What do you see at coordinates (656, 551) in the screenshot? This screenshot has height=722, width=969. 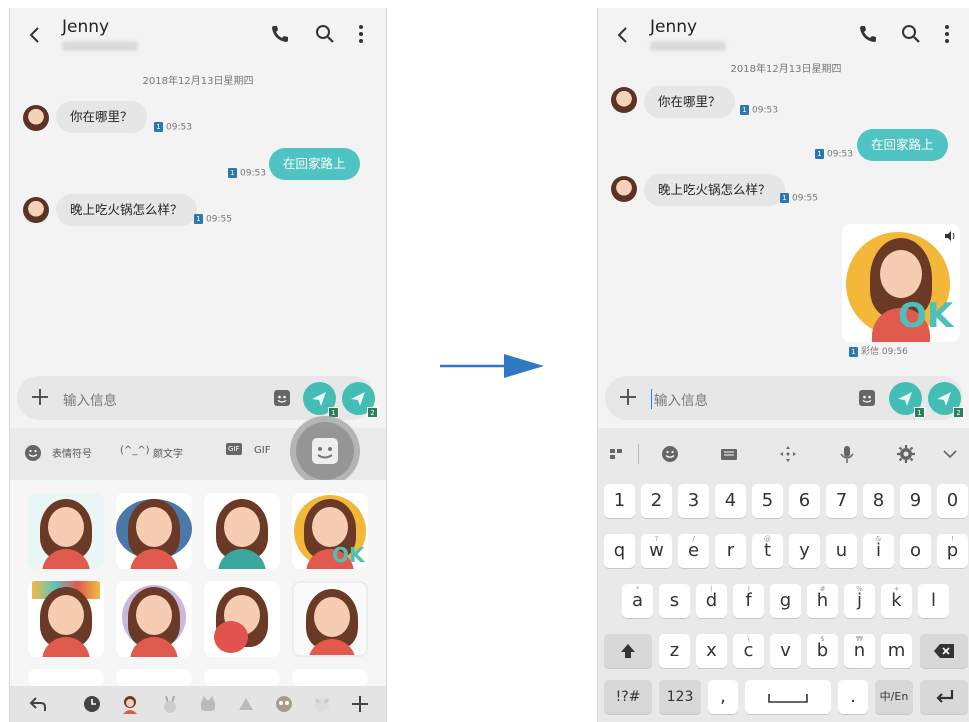 I see `key-letter: ? w` at bounding box center [656, 551].